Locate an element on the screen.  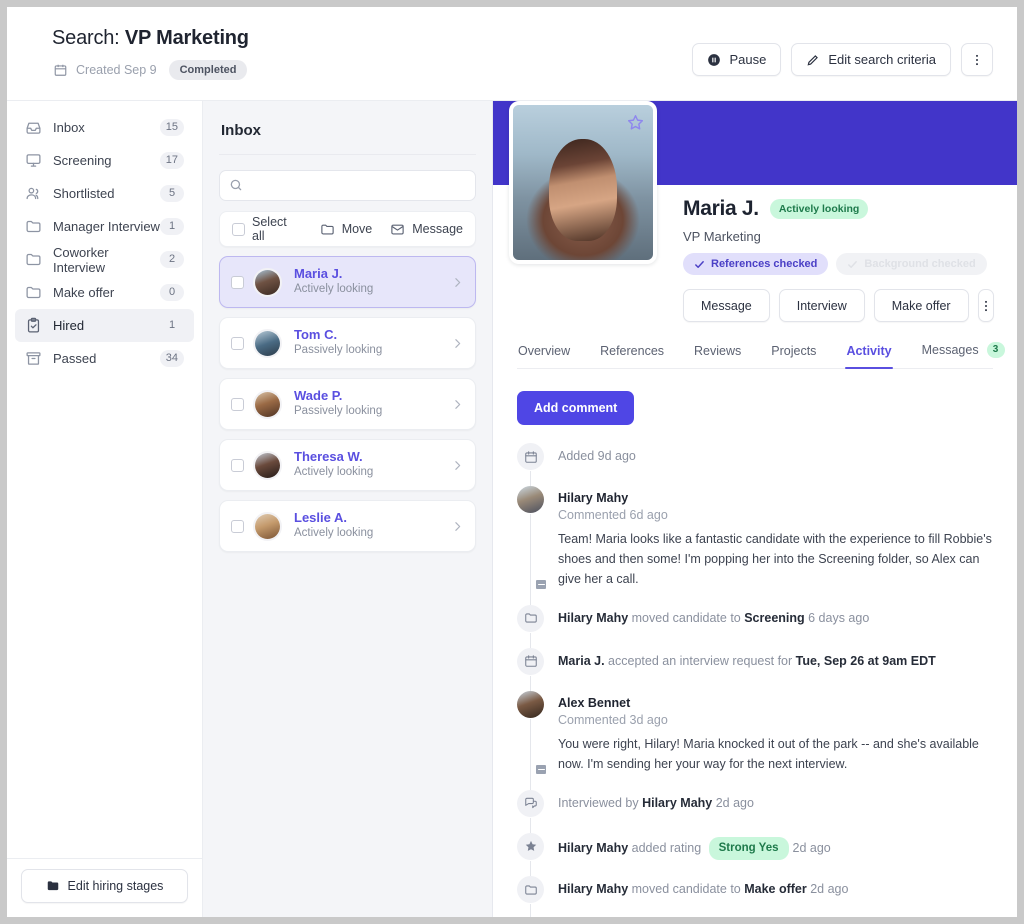
candidate-card: Maria J. Actively looking is located at coordinates (347, 282).